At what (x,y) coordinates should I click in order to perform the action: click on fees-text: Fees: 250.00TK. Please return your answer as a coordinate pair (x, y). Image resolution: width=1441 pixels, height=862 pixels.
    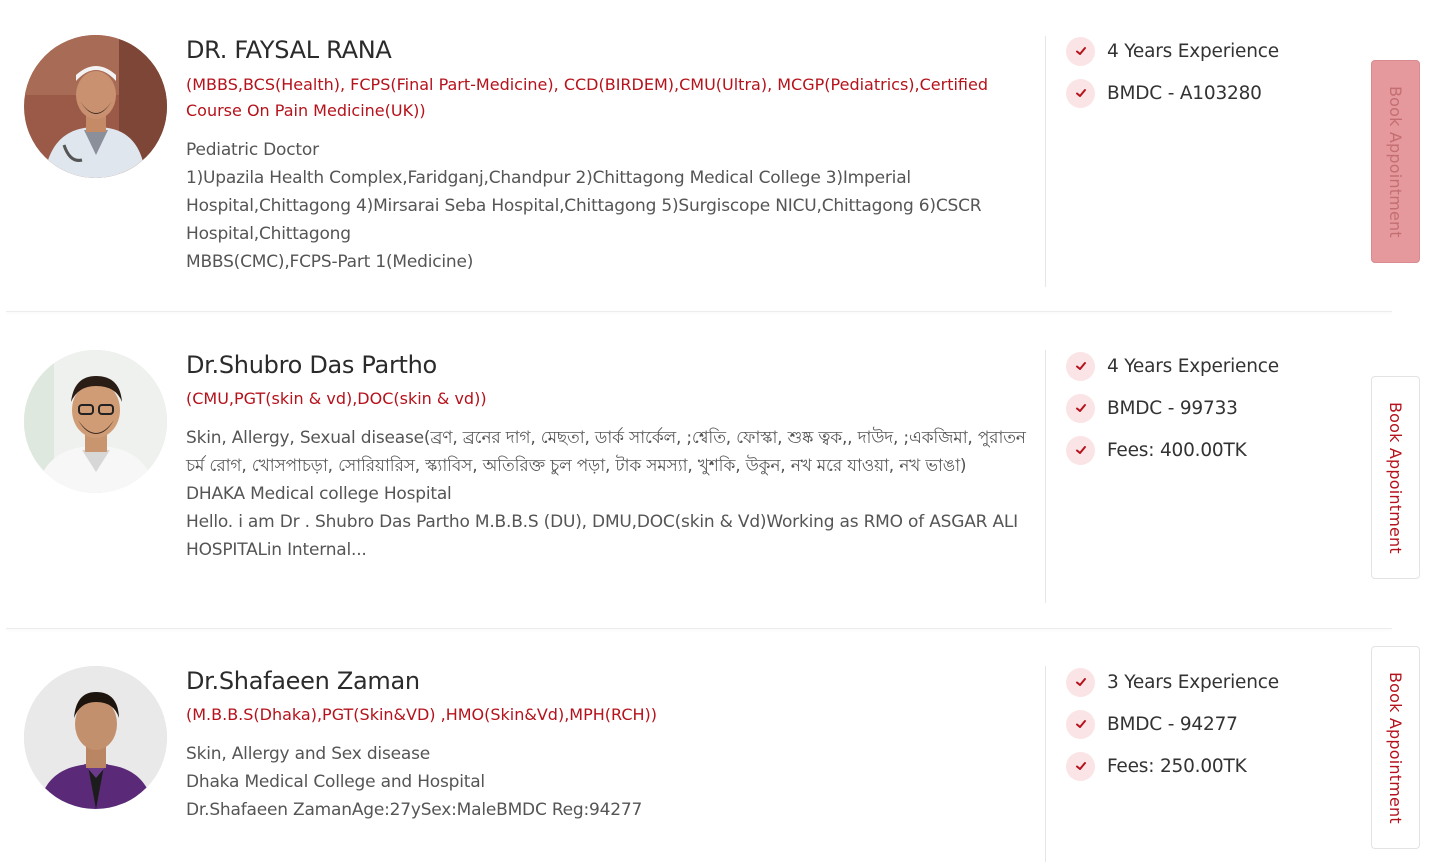
    Looking at the image, I should click on (1177, 766).